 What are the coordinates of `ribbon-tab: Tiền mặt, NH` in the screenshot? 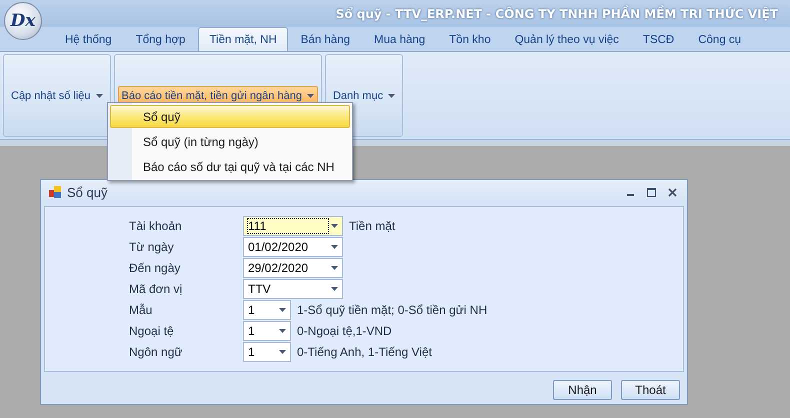 It's located at (243, 39).